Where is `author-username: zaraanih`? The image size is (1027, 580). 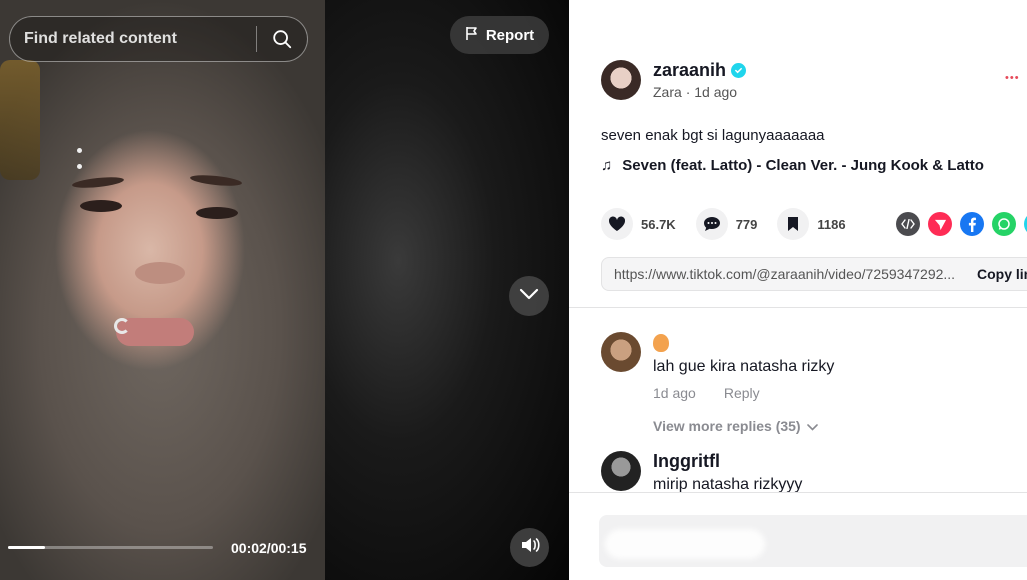
author-username: zaraanih is located at coordinates (689, 70).